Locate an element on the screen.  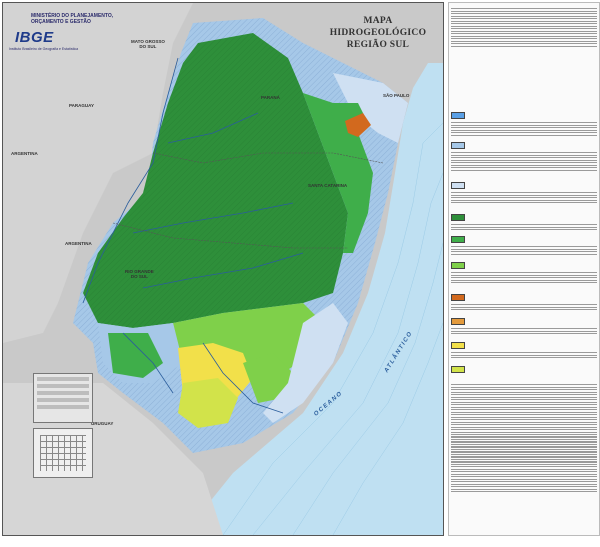
map-title: MAPA HIDROGEOLÓGICO REGIÃO SUL is located at coordinates (378, 33).